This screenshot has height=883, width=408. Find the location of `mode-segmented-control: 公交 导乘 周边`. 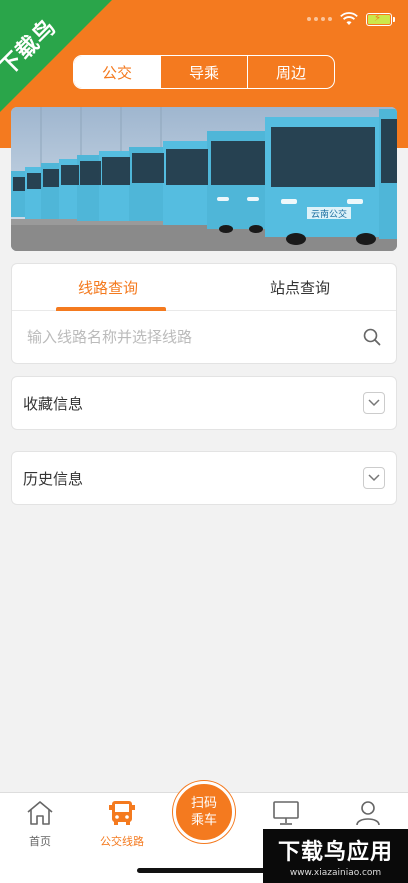

mode-segmented-control: 公交 导乘 周边 is located at coordinates (204, 72).